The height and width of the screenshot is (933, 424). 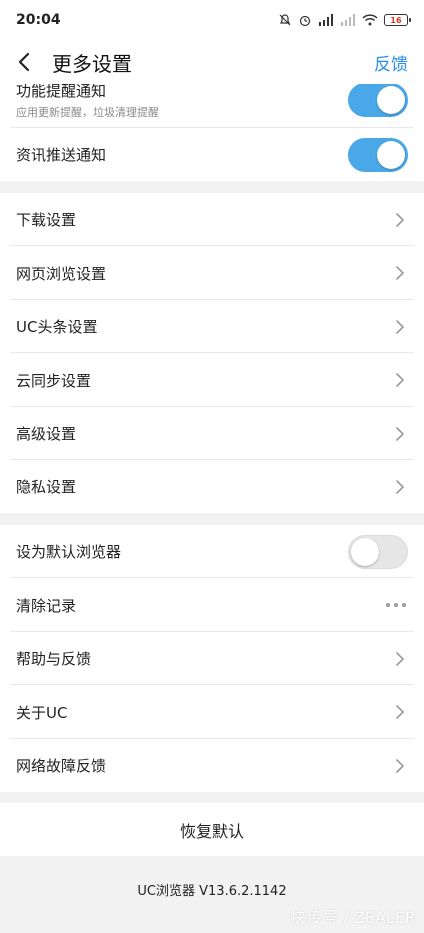 I want to click on status-time: 20:04, so click(x=38, y=20).